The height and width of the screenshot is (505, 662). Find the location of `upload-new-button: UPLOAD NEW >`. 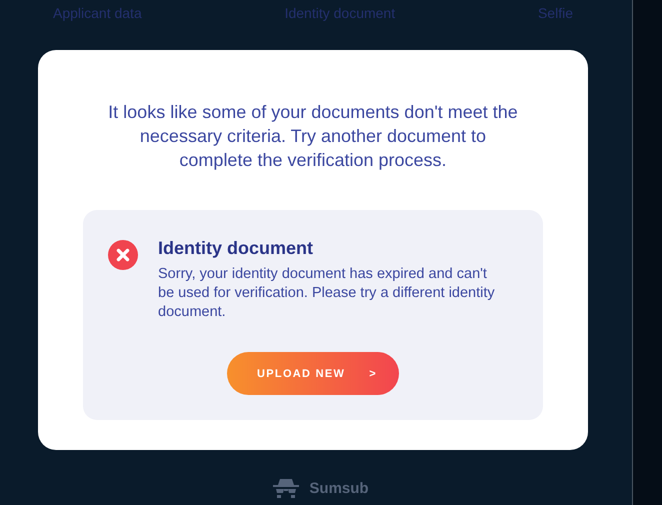

upload-new-button: UPLOAD NEW > is located at coordinates (313, 373).